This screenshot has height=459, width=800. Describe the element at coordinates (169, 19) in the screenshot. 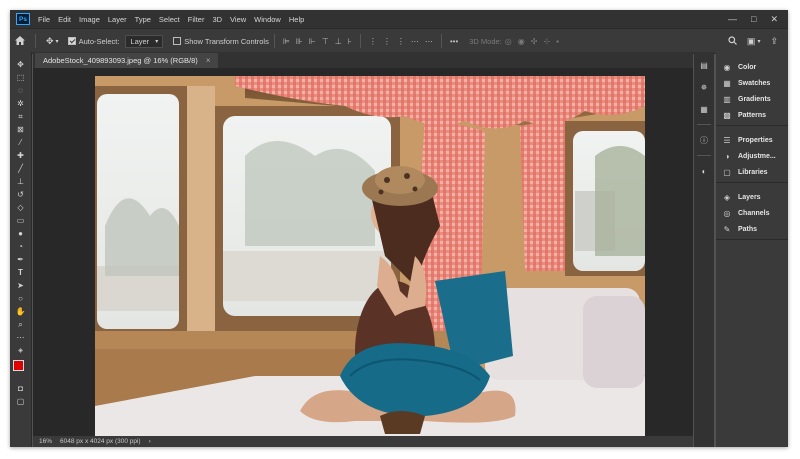

I see `menu-select: Select` at that location.